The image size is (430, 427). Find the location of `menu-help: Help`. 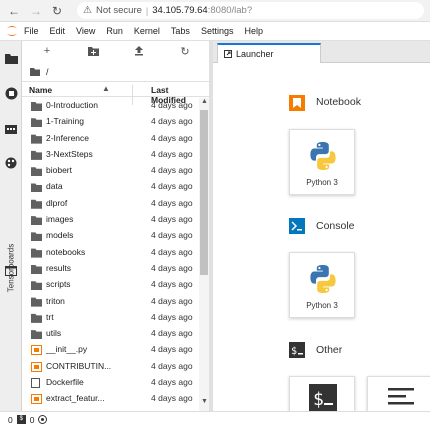

menu-help: Help is located at coordinates (253, 31).